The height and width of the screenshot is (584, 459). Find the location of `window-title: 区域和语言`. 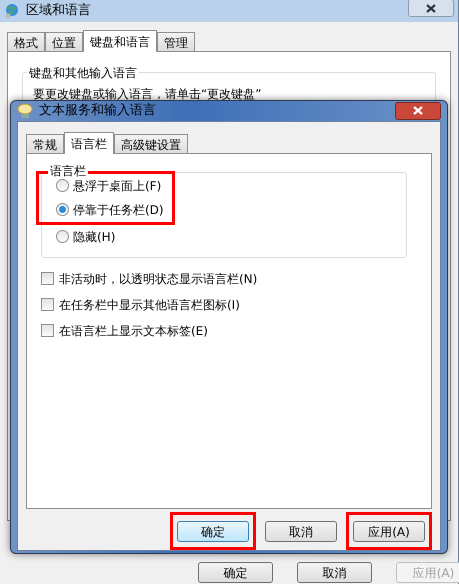

window-title: 区域和语言 is located at coordinates (58, 11).